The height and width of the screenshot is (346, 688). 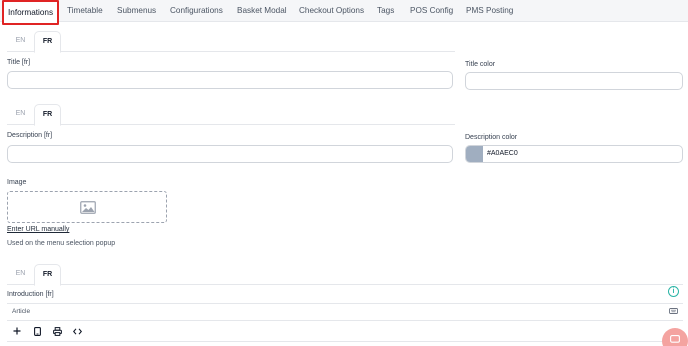 I want to click on color-swatch, so click(x=474, y=154).